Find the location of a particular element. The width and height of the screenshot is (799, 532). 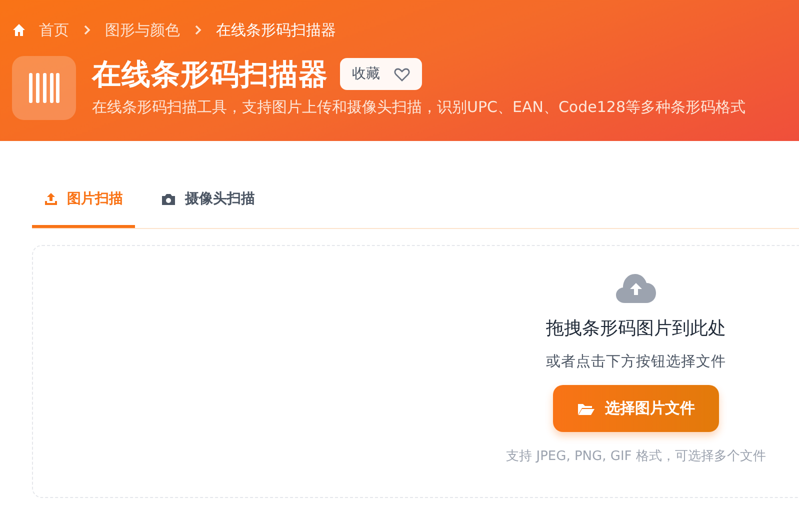

page-description: 在线条形码扫描工具，支持图片上传和摄像头扫描，识别UPC、EAN、Code128等多种条形码格式 is located at coordinates (419, 107).